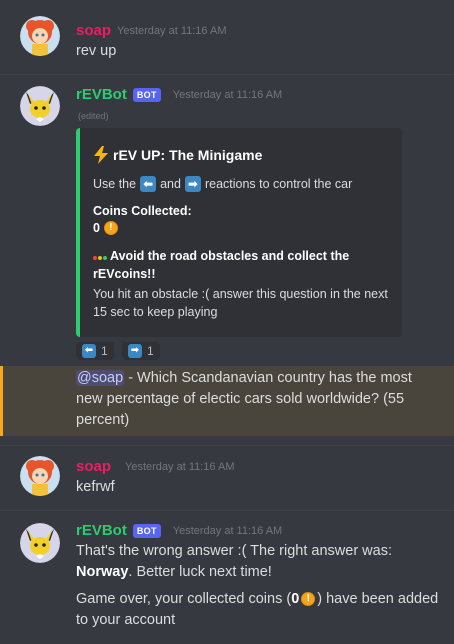 The height and width of the screenshot is (644, 454). Describe the element at coordinates (308, 599) in the screenshot. I see `coin-icon: !` at that location.